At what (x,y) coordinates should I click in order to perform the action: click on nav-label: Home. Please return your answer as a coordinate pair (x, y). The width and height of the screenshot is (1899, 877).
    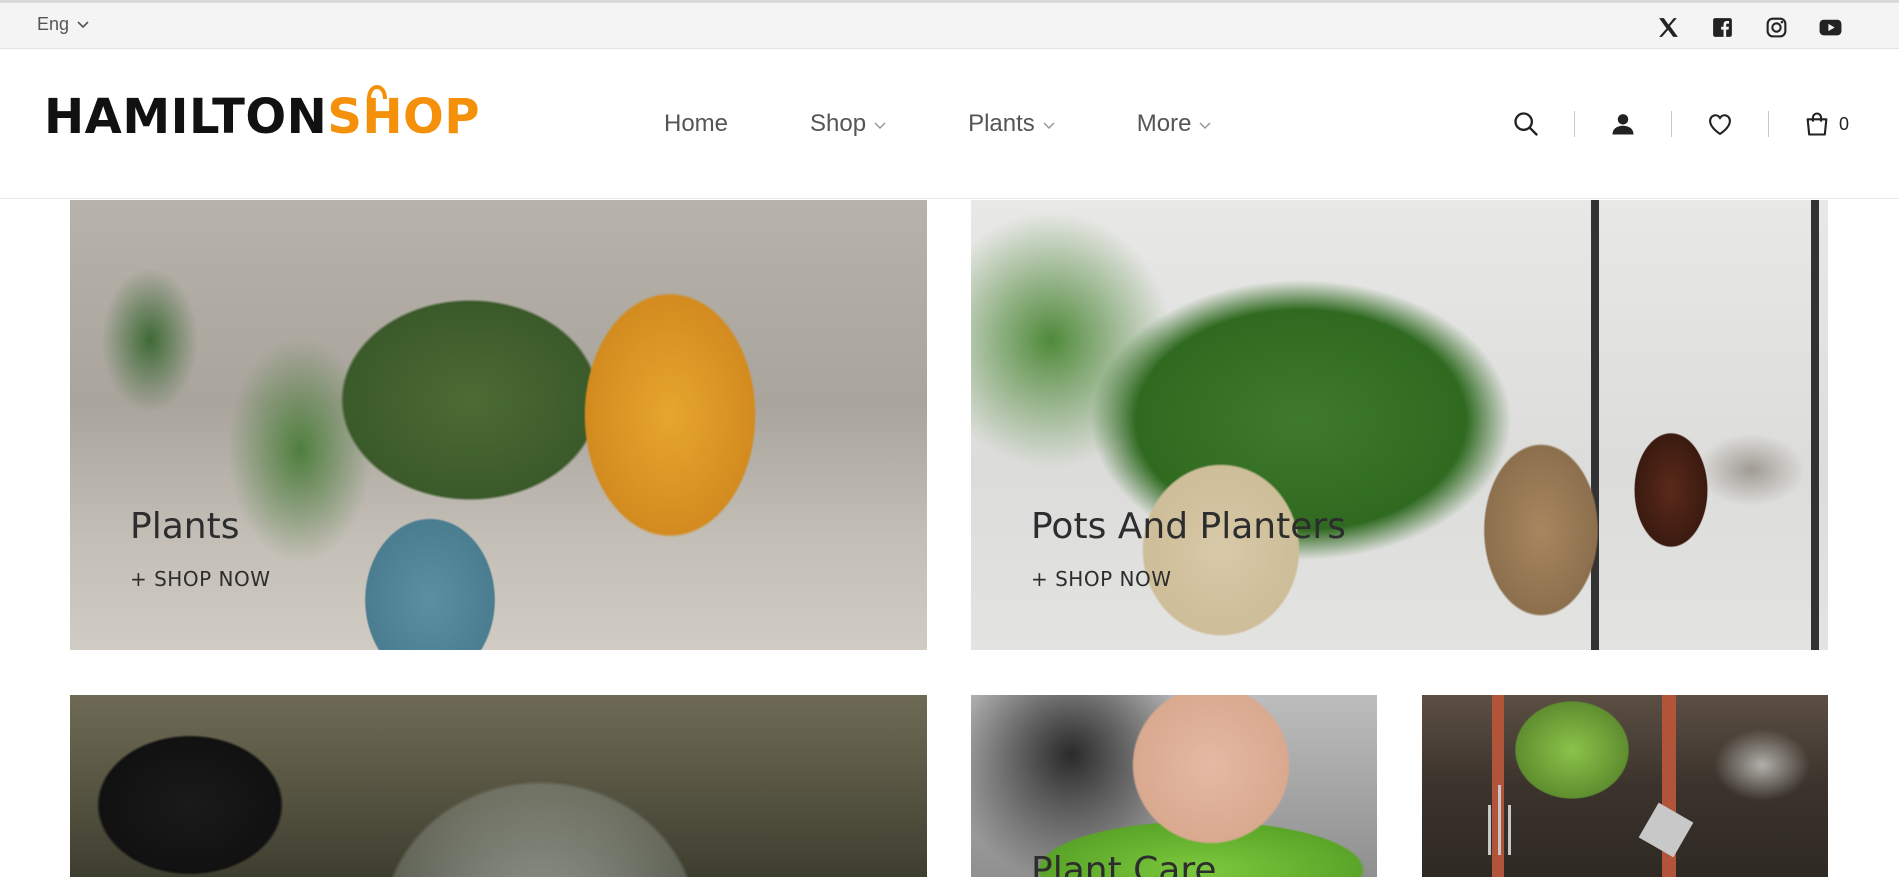
    Looking at the image, I should click on (696, 123).